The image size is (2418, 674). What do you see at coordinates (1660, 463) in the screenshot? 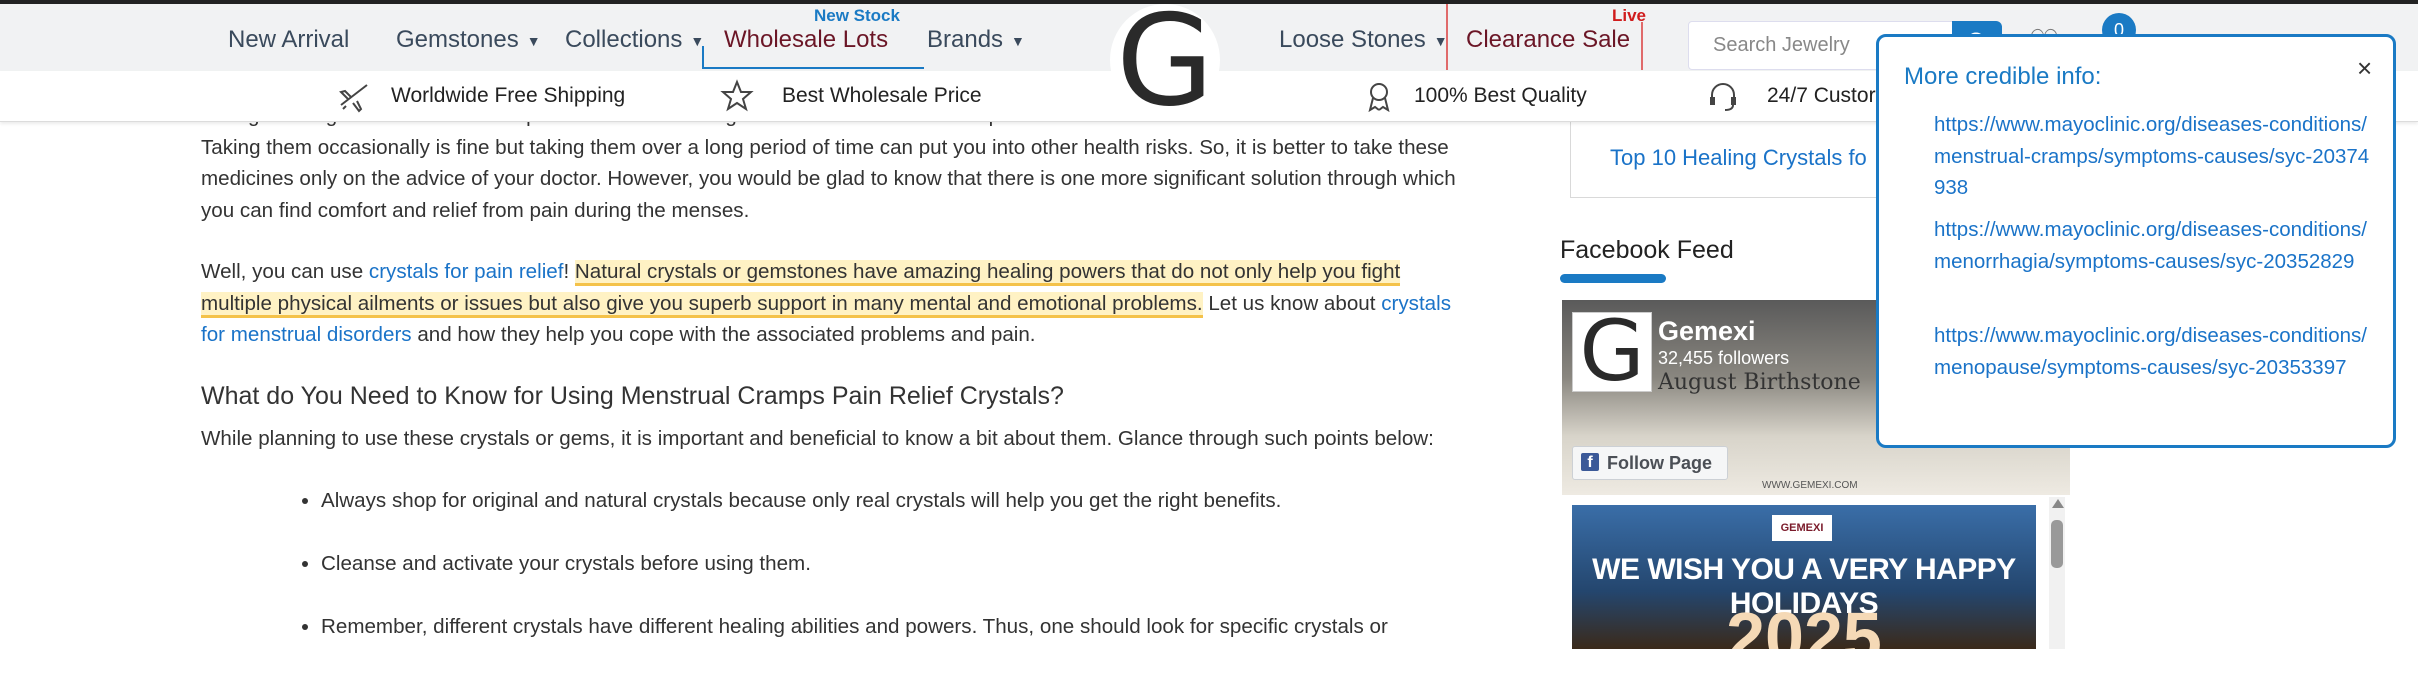
I see `button-label: Follow Page` at bounding box center [1660, 463].